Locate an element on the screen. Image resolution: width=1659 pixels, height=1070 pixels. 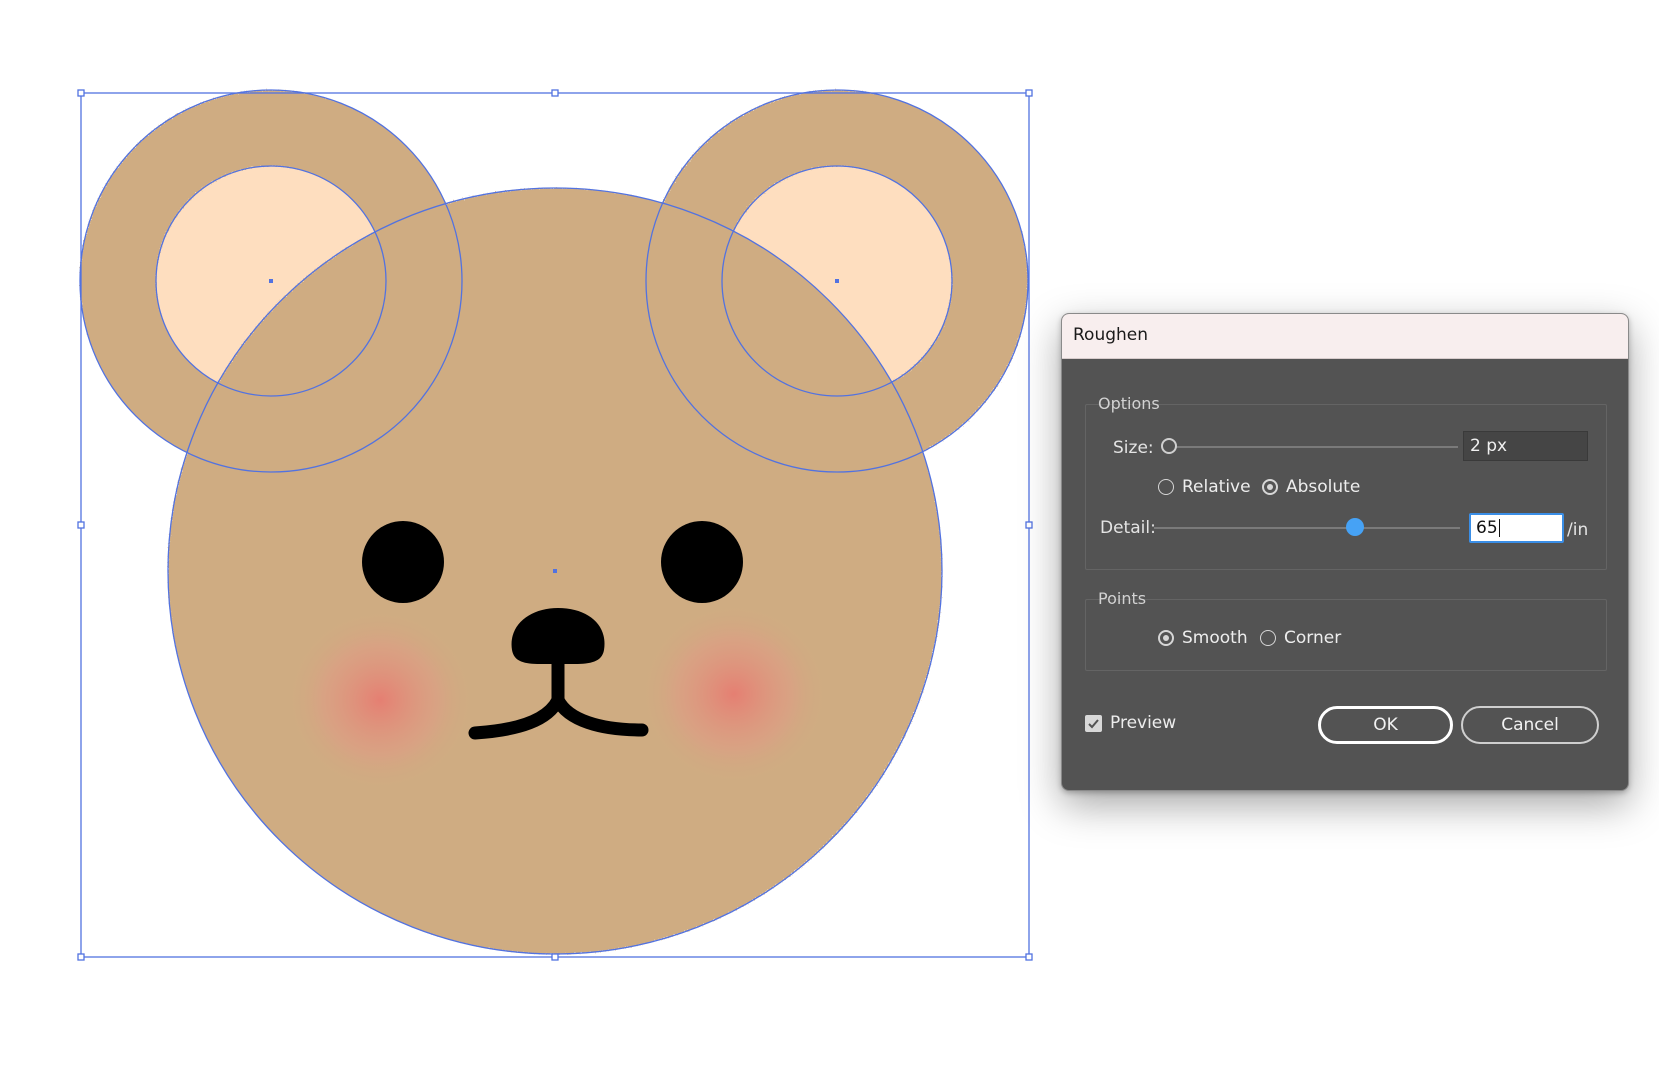
handle-middle-right is located at coordinates (1029, 525).